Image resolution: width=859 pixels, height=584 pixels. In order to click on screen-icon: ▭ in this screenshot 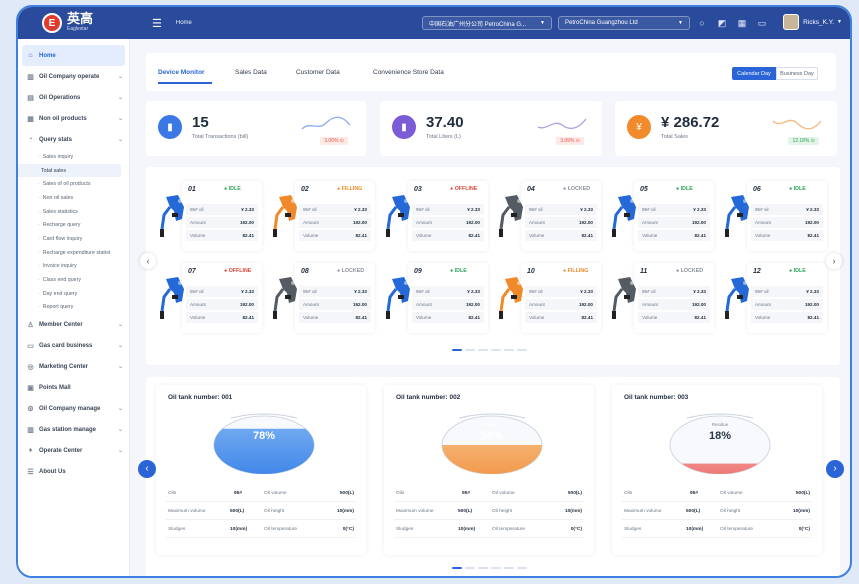, I will do `click(762, 23)`.